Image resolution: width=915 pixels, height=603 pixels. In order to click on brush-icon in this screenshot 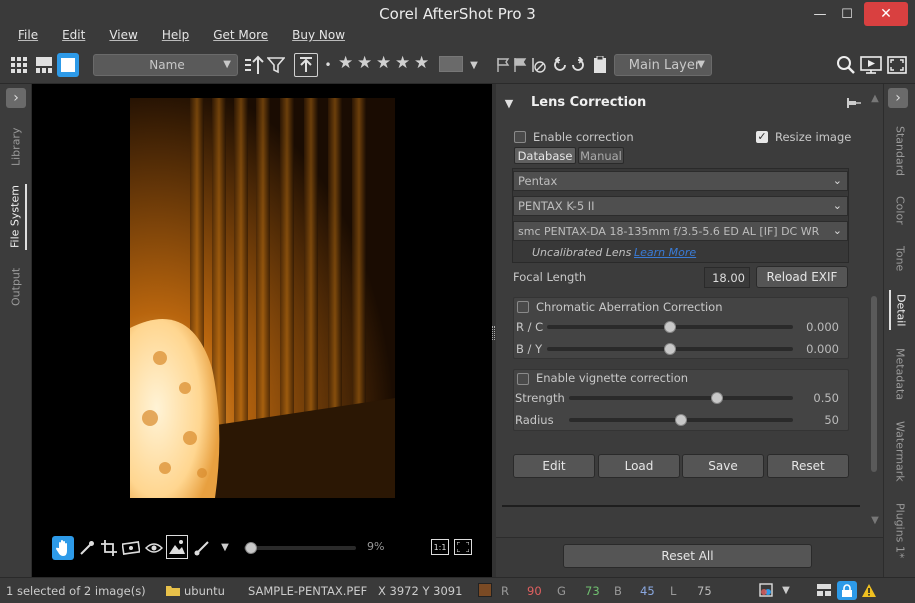, I will do `click(202, 548)`.